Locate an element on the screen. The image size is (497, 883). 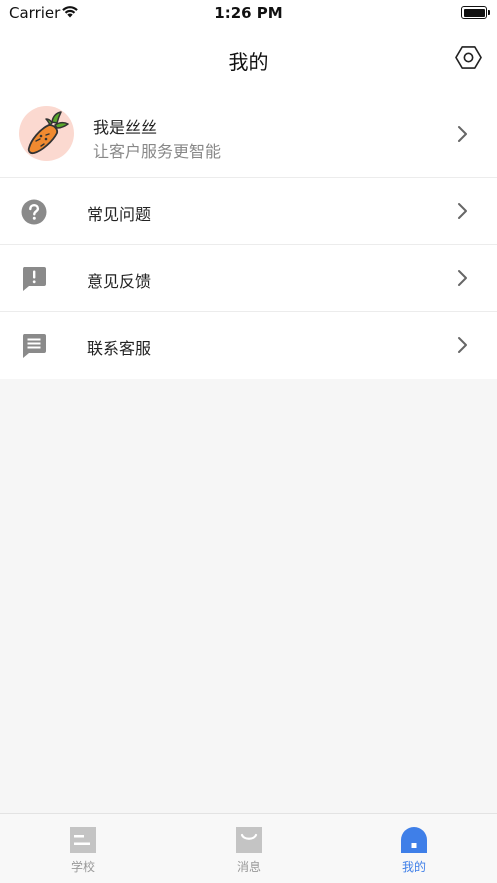
status-time: 1:26 PM is located at coordinates (248, 13).